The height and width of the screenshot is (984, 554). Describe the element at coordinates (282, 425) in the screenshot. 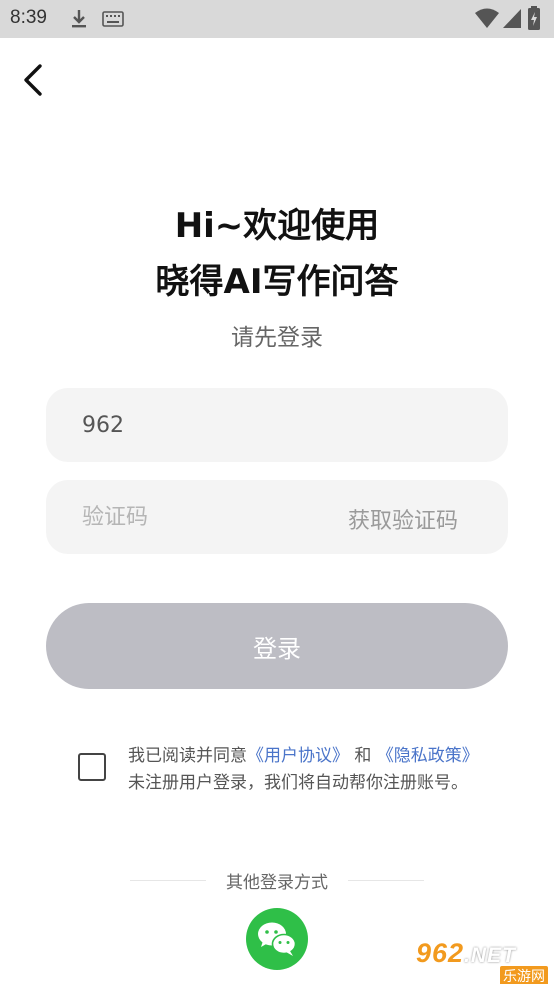

I see `phone-input` at that location.